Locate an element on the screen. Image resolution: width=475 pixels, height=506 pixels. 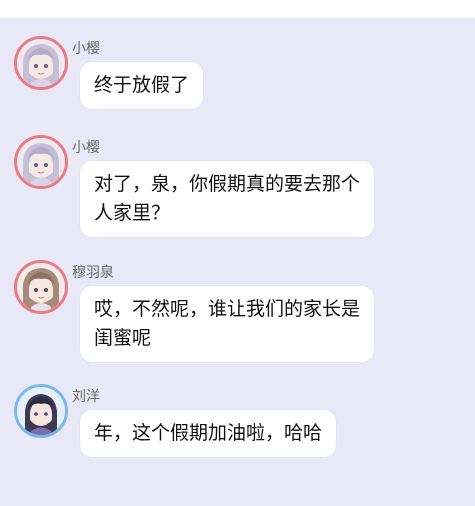
message-bubble: 终于放假了 is located at coordinates (142, 85).